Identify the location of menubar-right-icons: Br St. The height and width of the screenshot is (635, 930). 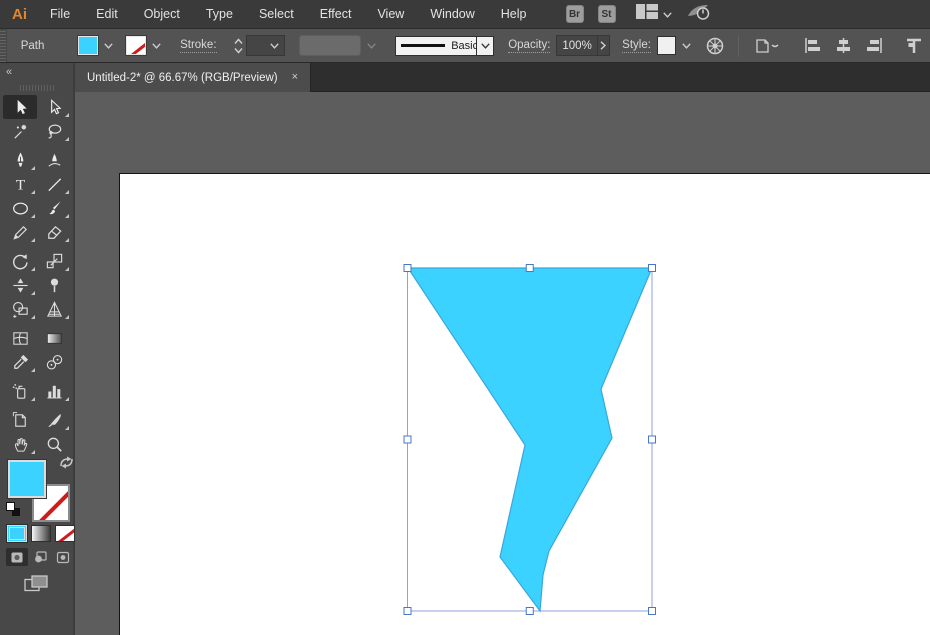
(638, 14).